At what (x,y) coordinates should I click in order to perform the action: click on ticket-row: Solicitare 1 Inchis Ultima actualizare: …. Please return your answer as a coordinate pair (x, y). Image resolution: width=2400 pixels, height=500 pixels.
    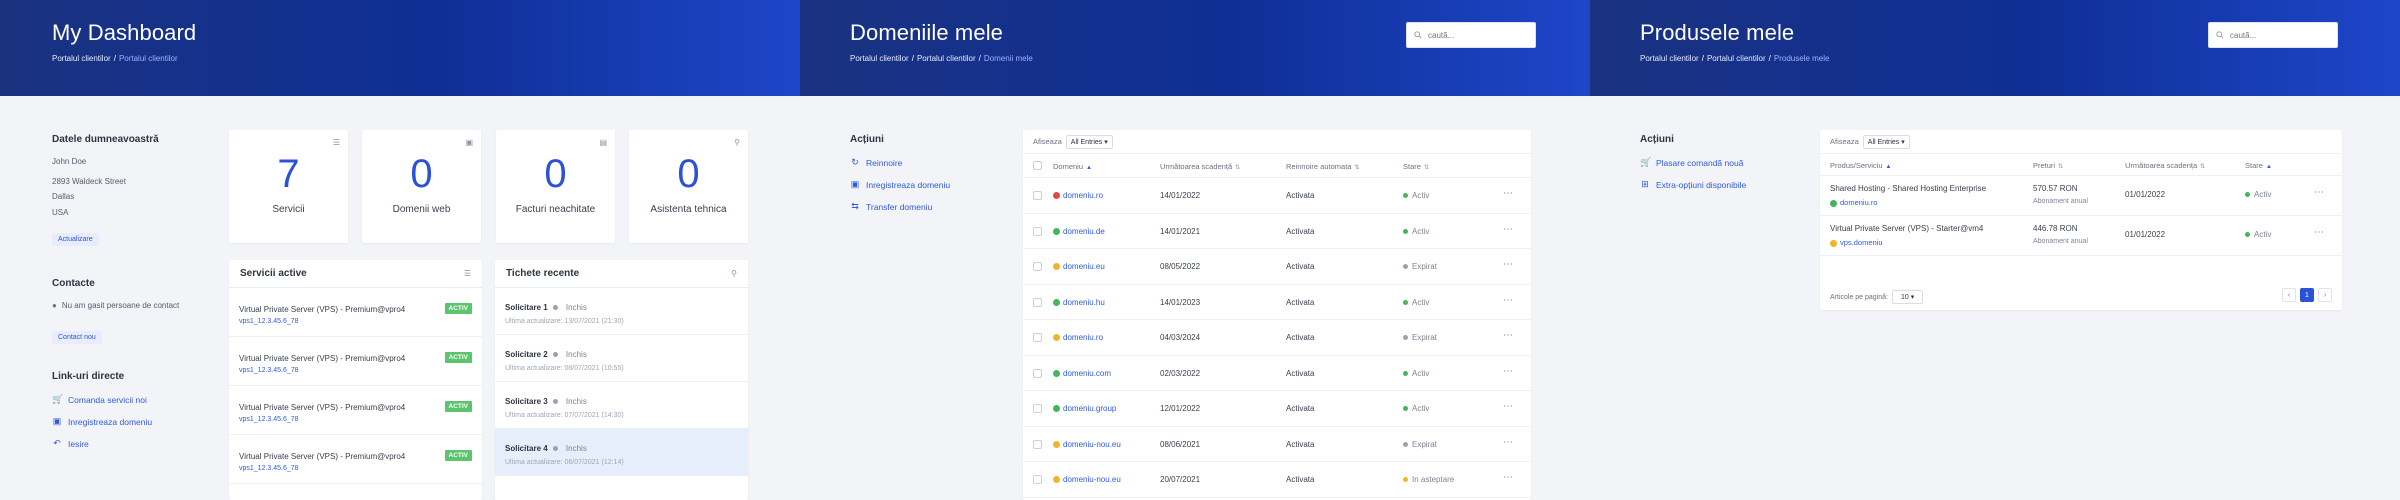
    Looking at the image, I should click on (621, 311).